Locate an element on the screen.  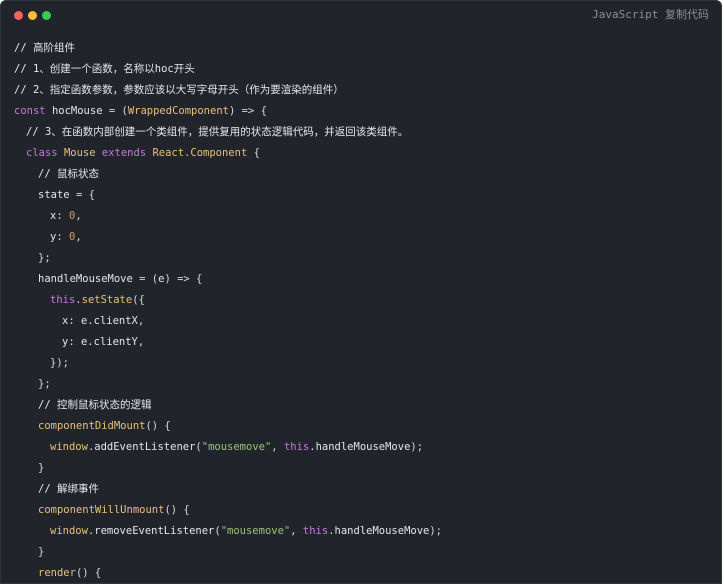
code-token: WrappedComponent is located at coordinates (178, 111).